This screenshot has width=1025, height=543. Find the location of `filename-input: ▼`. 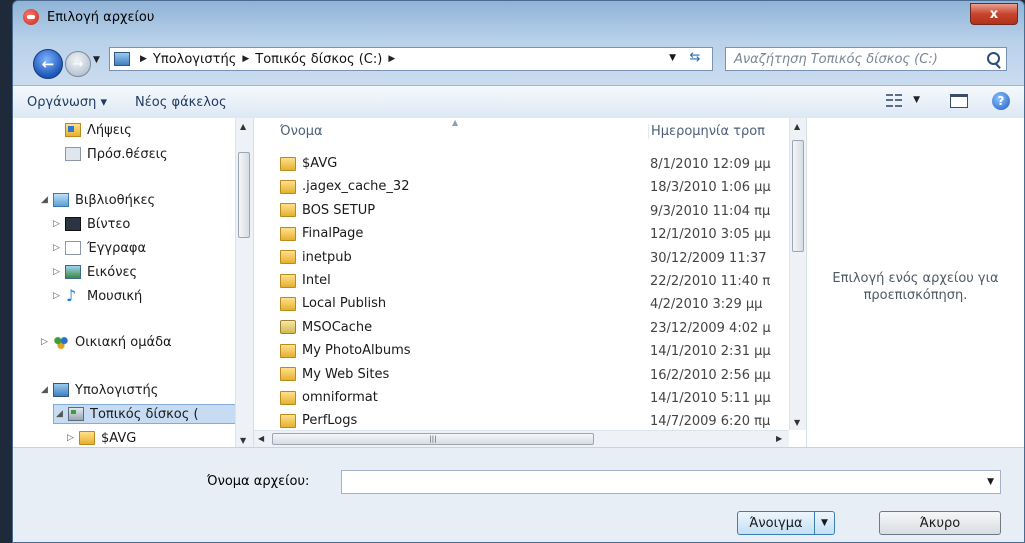

filename-input: ▼ is located at coordinates (671, 482).